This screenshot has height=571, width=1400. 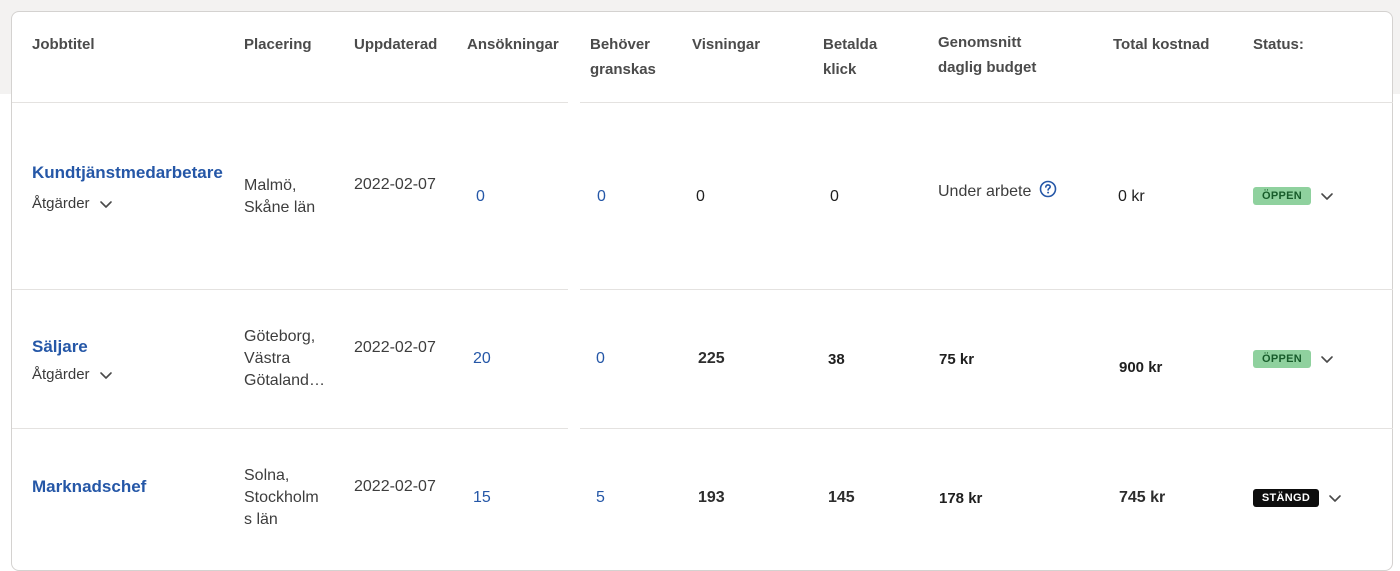 What do you see at coordinates (1286, 498) in the screenshot?
I see `status-badge: STÄNGD` at bounding box center [1286, 498].